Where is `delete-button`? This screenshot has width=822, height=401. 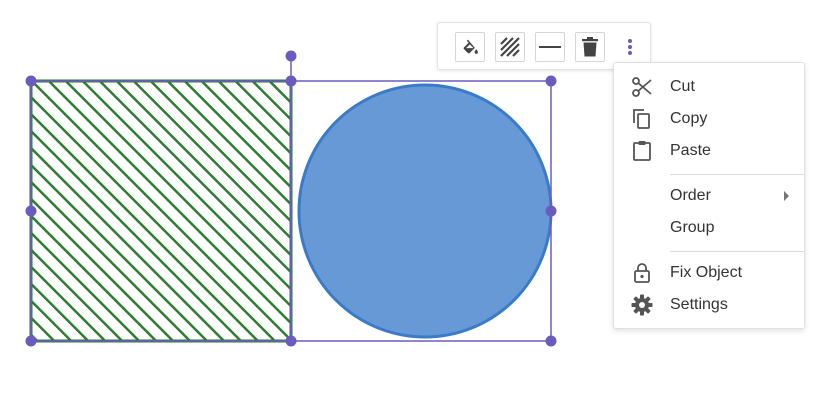 delete-button is located at coordinates (590, 47).